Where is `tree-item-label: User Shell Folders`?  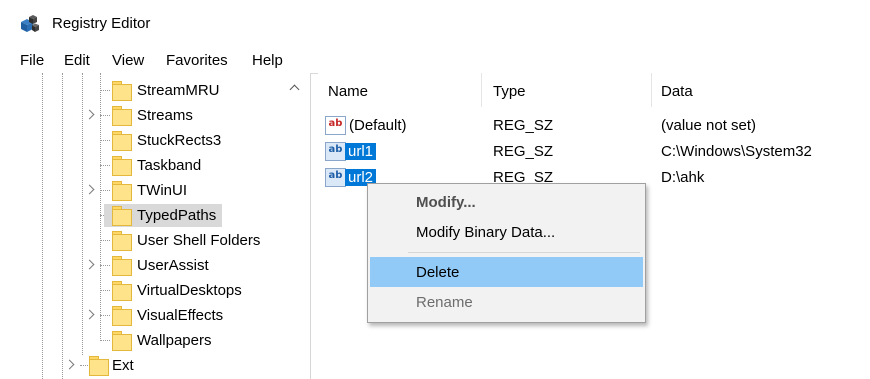
tree-item-label: User Shell Folders is located at coordinates (199, 240).